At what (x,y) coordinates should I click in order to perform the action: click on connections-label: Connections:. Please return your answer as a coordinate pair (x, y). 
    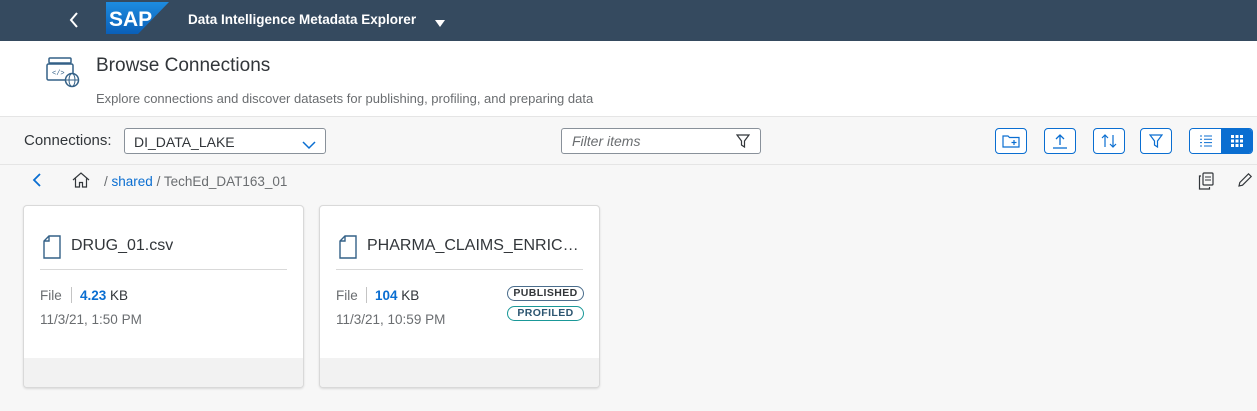
    Looking at the image, I should click on (68, 140).